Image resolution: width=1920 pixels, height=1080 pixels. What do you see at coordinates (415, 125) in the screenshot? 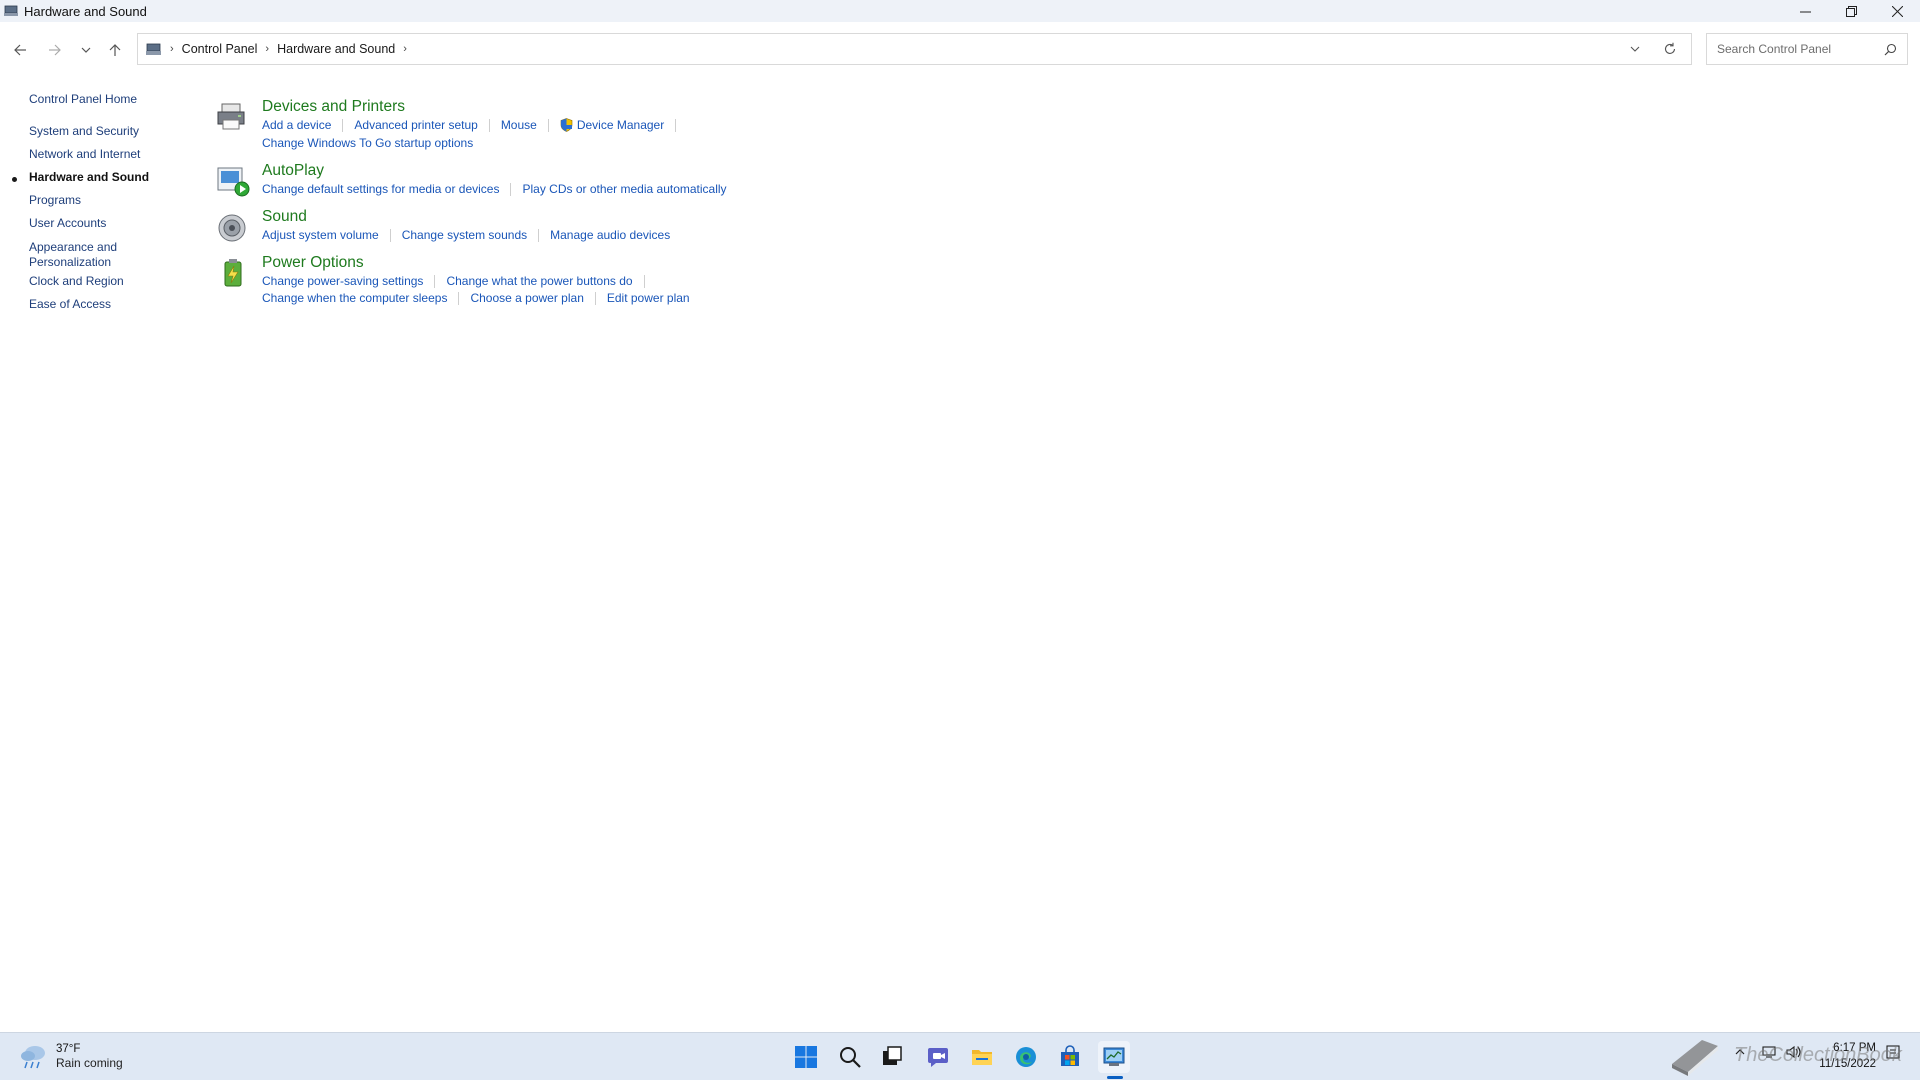
I see `advanced-printer-setup-link: Advanced printer setup` at bounding box center [415, 125].